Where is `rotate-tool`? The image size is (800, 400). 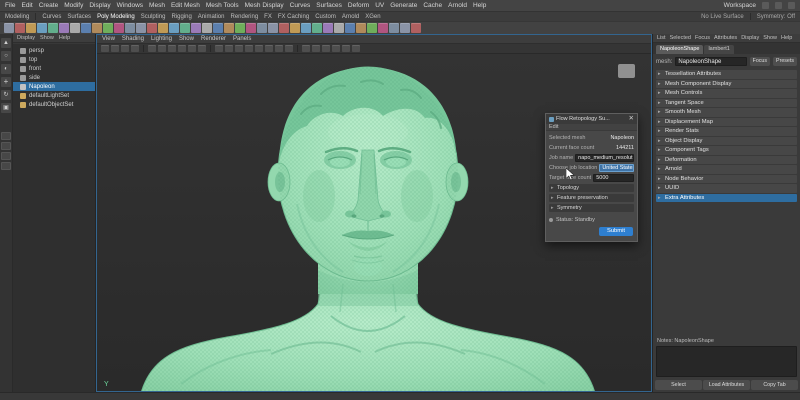 rotate-tool is located at coordinates (6, 95).